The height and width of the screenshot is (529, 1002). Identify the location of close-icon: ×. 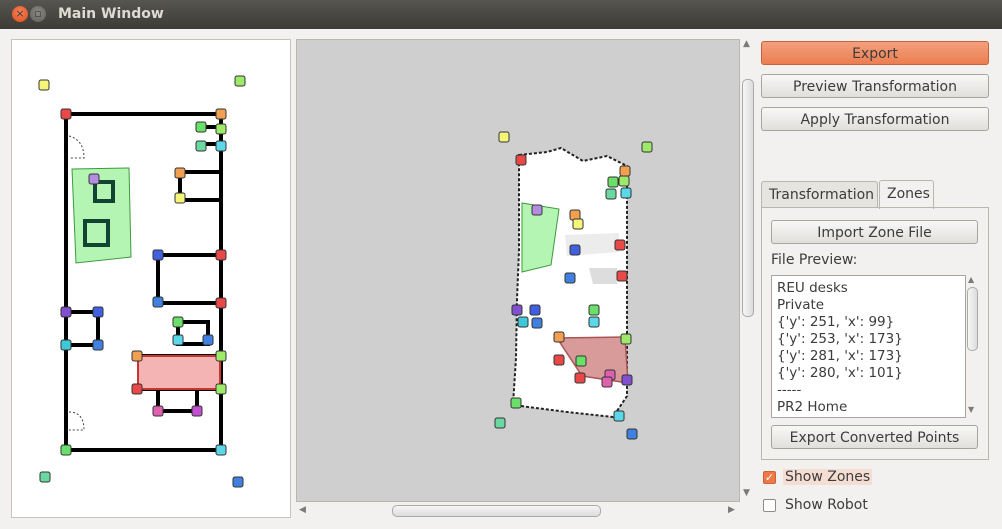
(20, 14).